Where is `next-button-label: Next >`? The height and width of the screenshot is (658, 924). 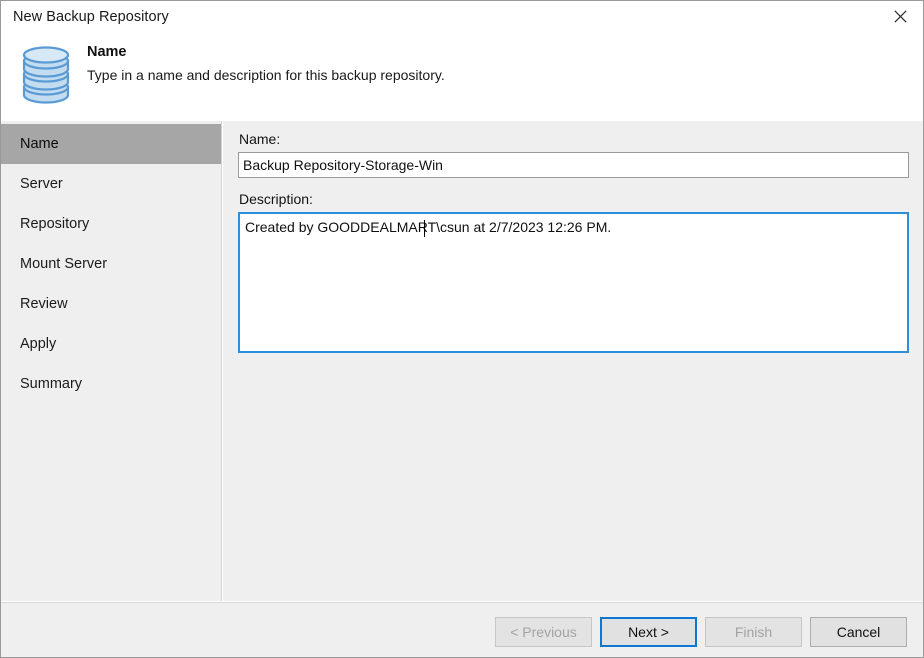
next-button-label: Next > is located at coordinates (648, 632).